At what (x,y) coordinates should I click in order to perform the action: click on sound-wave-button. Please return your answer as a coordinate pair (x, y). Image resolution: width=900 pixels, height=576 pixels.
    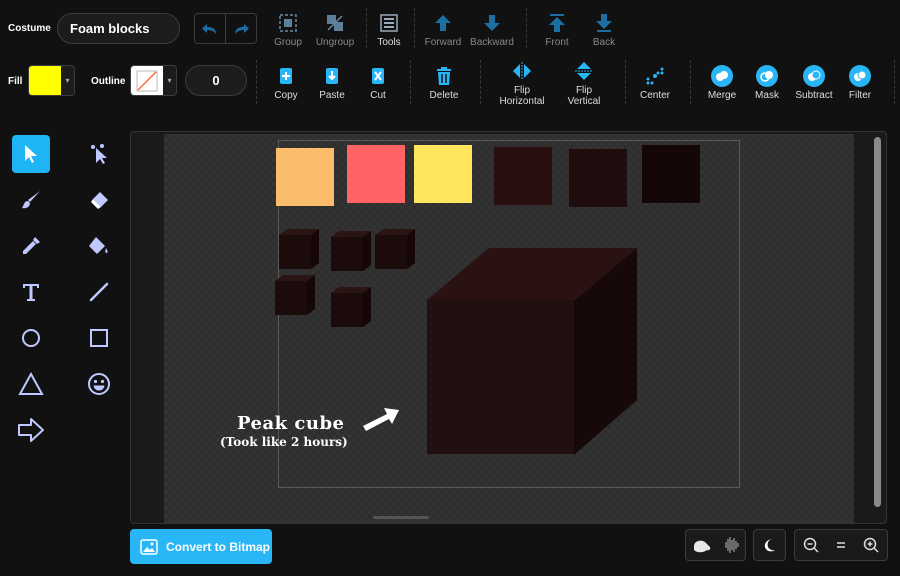
    Looking at the image, I should click on (732, 545).